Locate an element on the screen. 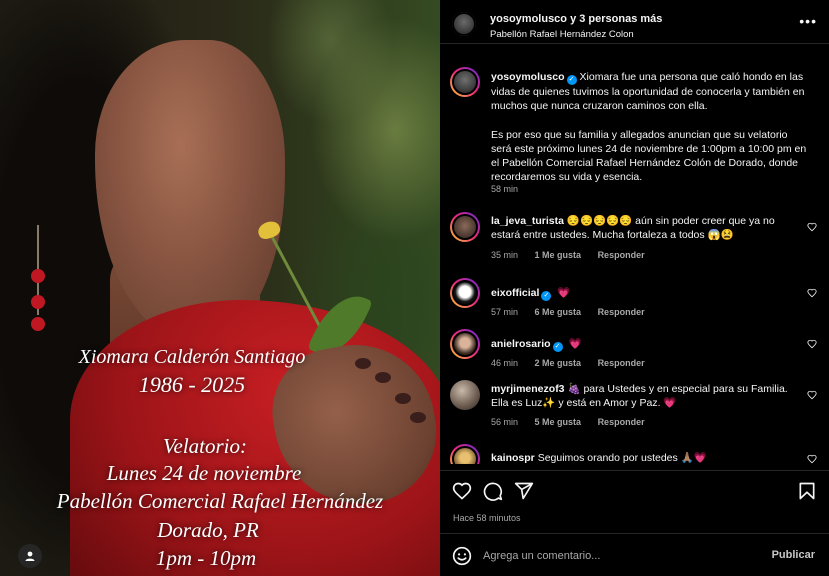 Image resolution: width=829 pixels, height=576 pixels. comment-text: eixofficial ✓ 💗 is located at coordinates (641, 293).